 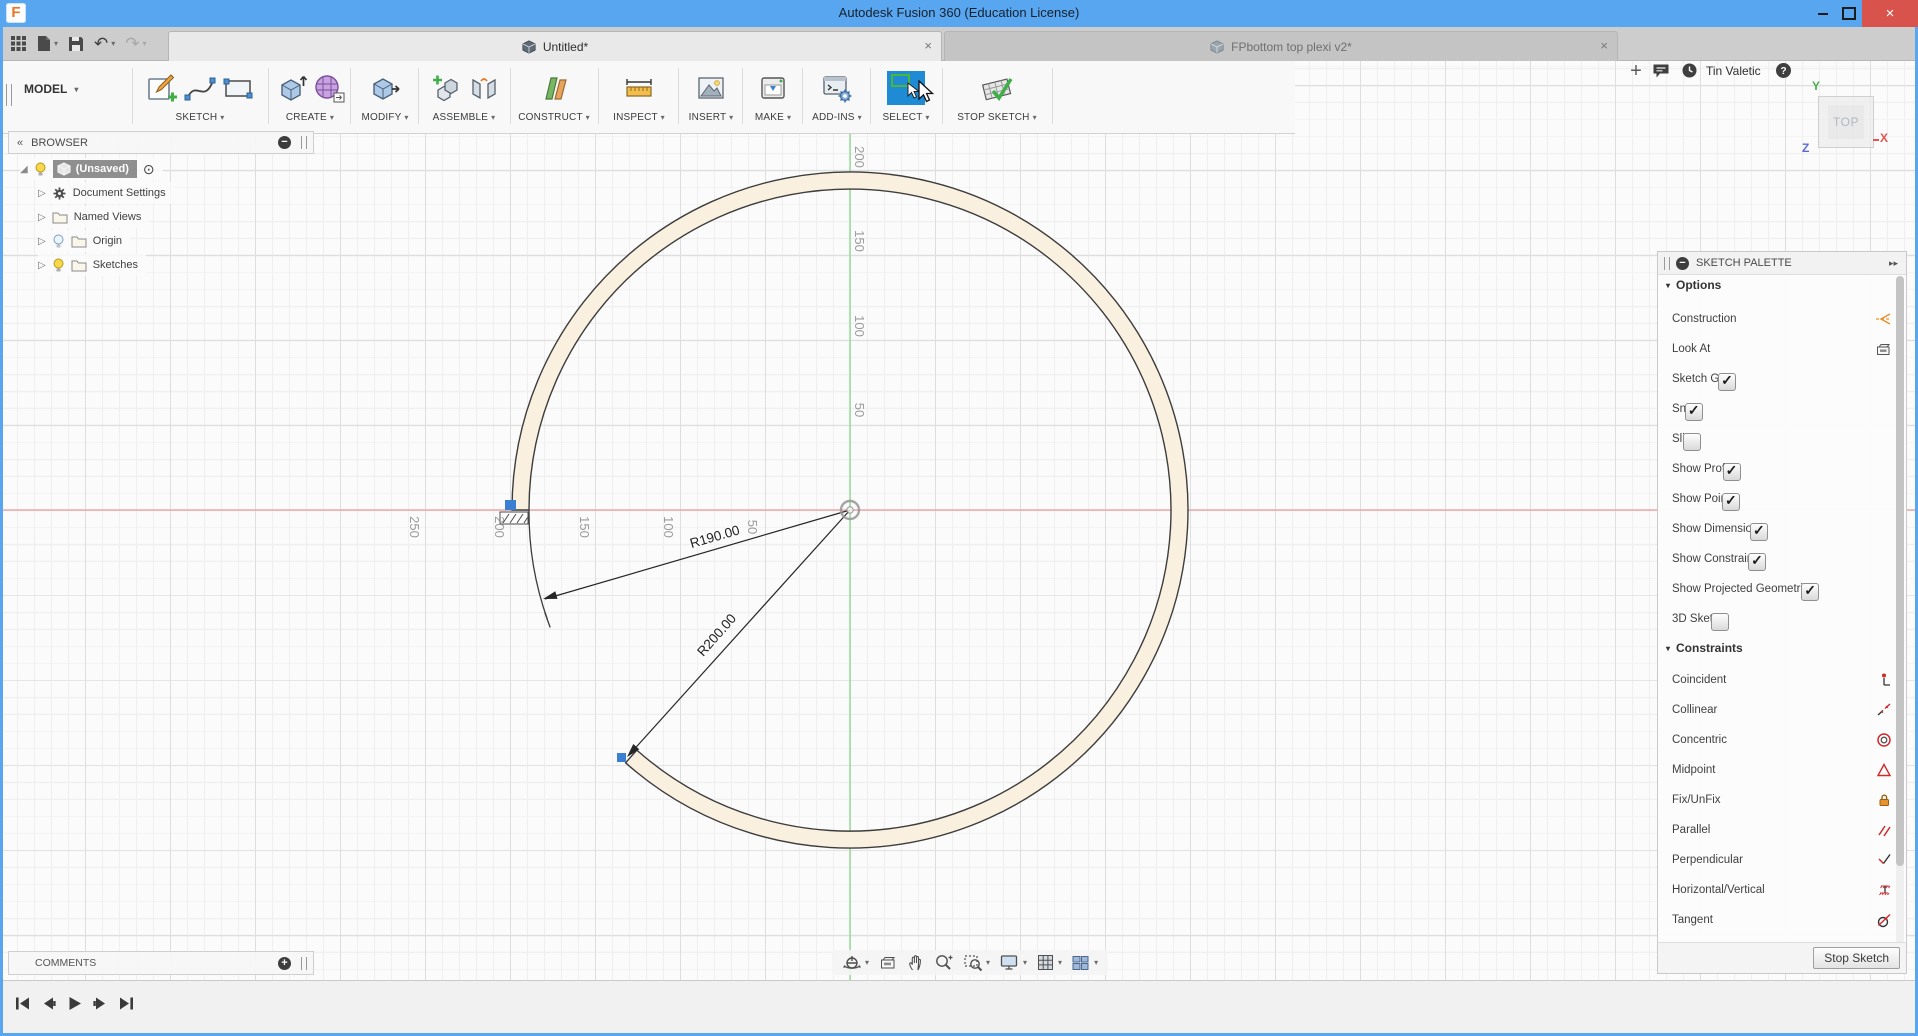 I want to click on ribbon-grip, so click(x=9, y=95).